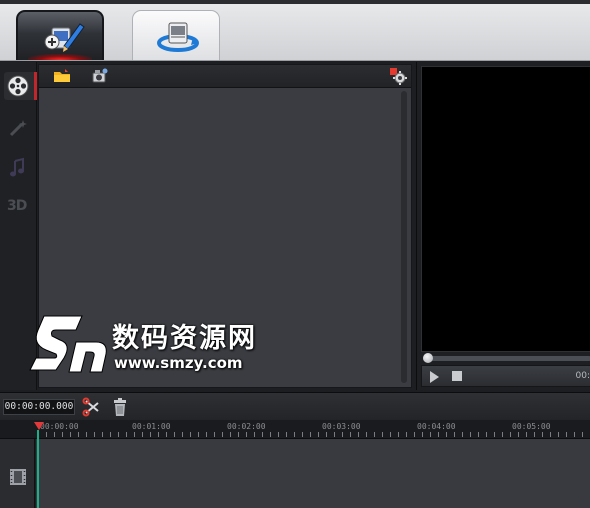 This screenshot has height=508, width=590. I want to click on scissors-icon, so click(92, 407).